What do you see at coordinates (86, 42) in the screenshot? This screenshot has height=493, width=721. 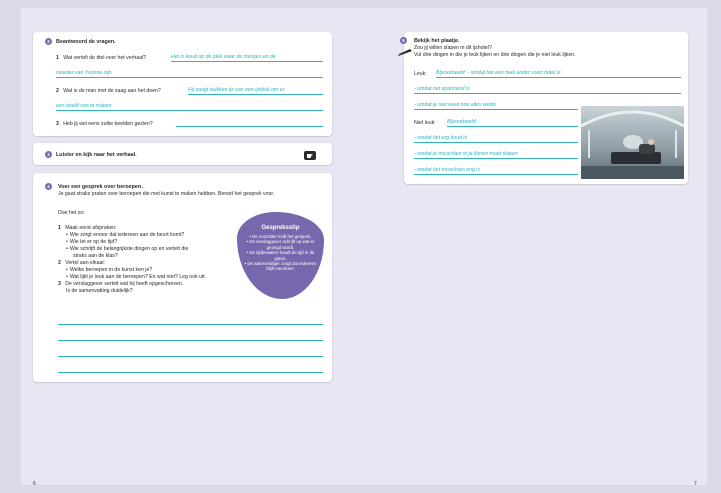 I see `question-2-title: Beantwoord de vragen.` at bounding box center [86, 42].